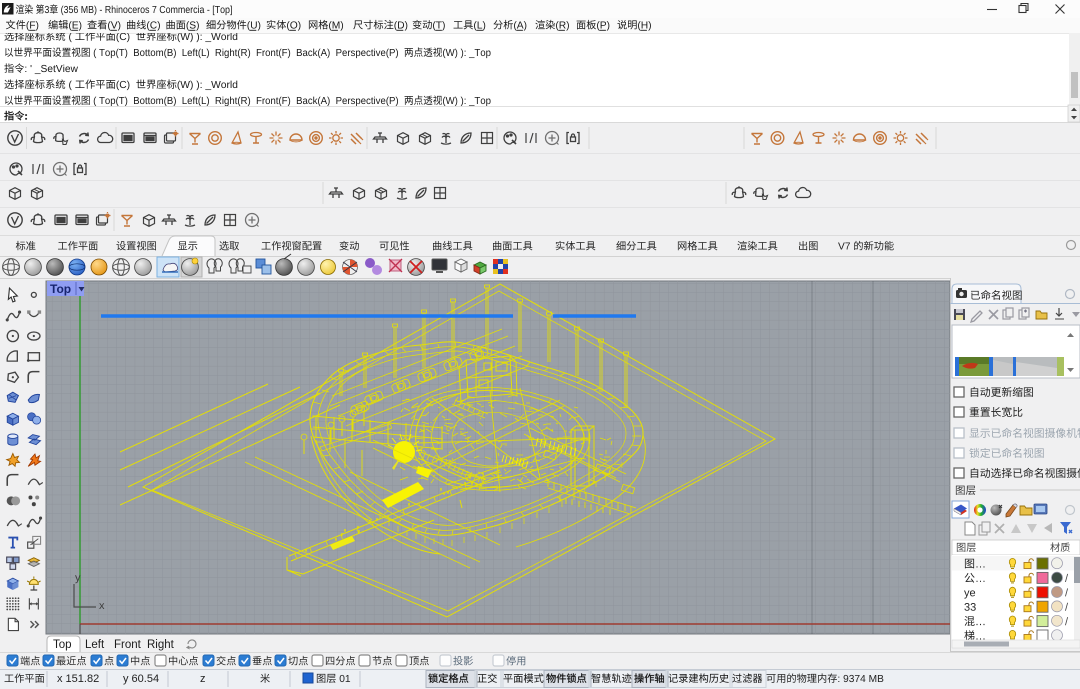 The height and width of the screenshot is (689, 1080). Describe the element at coordinates (161, 645) in the screenshot. I see `svg-text: Right` at that location.